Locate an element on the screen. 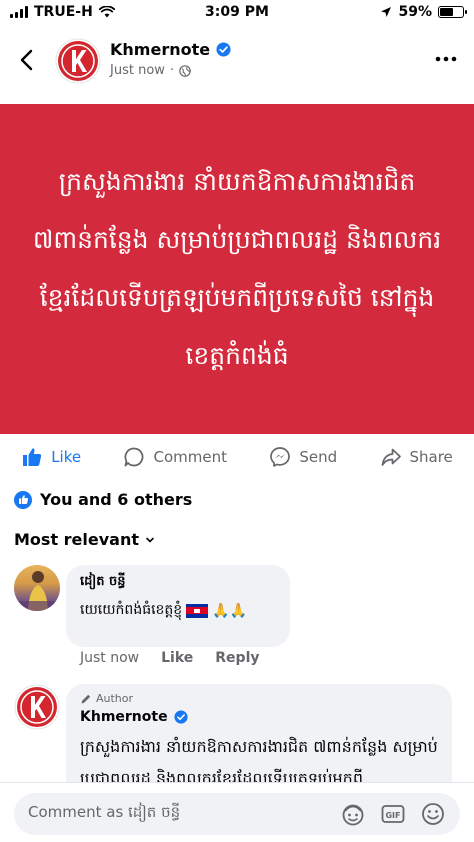 The height and width of the screenshot is (842, 474). khmernote-avatar is located at coordinates (37, 707).